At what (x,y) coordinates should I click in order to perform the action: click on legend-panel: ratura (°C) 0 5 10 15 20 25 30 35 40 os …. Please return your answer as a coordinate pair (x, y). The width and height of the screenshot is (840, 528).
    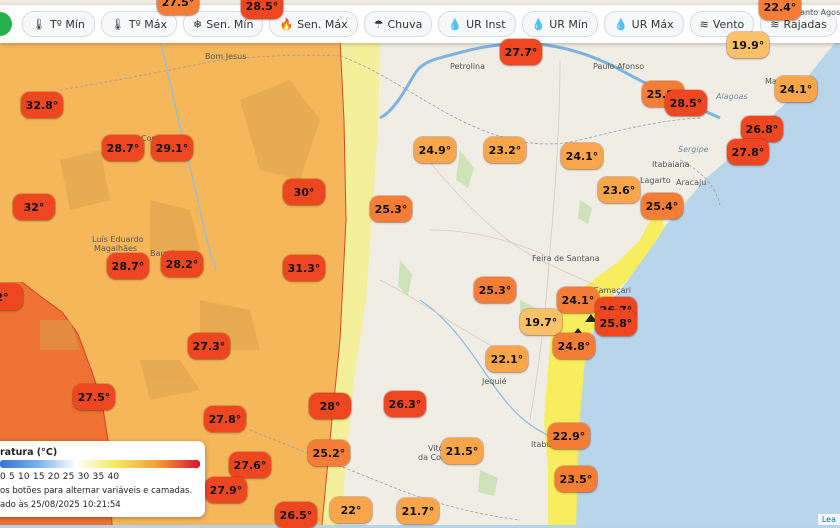
    Looking at the image, I should click on (102, 479).